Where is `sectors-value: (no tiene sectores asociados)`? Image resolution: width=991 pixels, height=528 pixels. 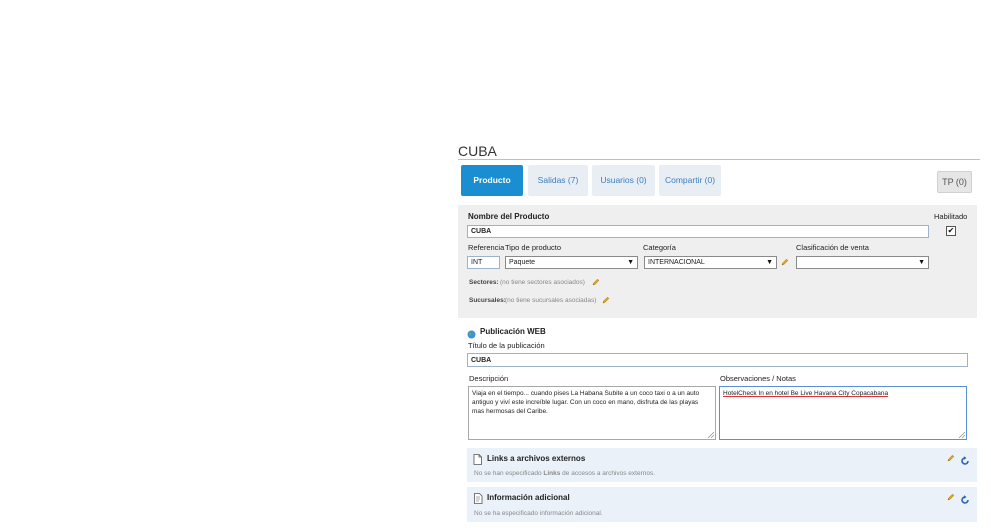 sectors-value: (no tiene sectores asociados) is located at coordinates (542, 282).